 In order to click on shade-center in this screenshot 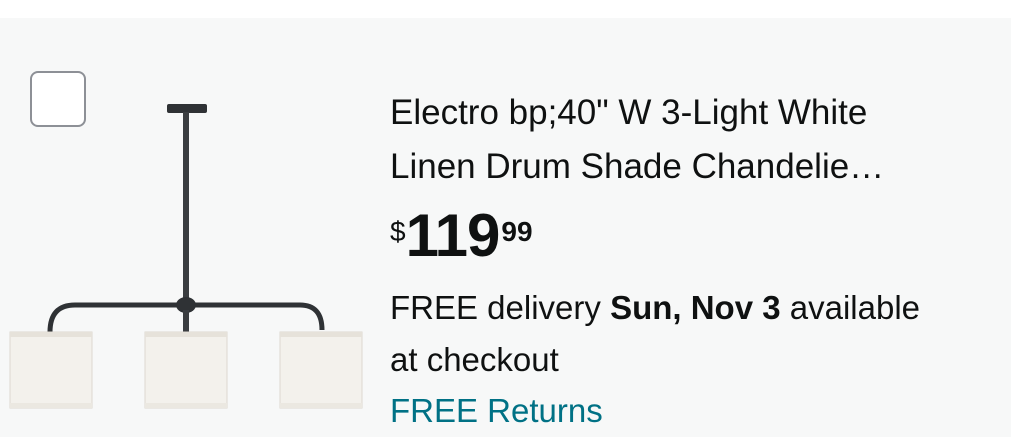, I will do `click(186, 370)`.